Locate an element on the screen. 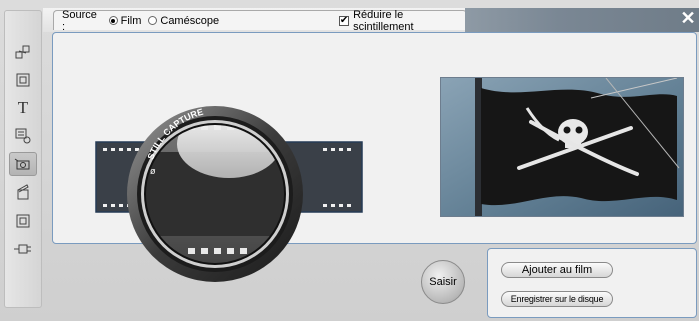  text-icon: T is located at coordinates (23, 107).